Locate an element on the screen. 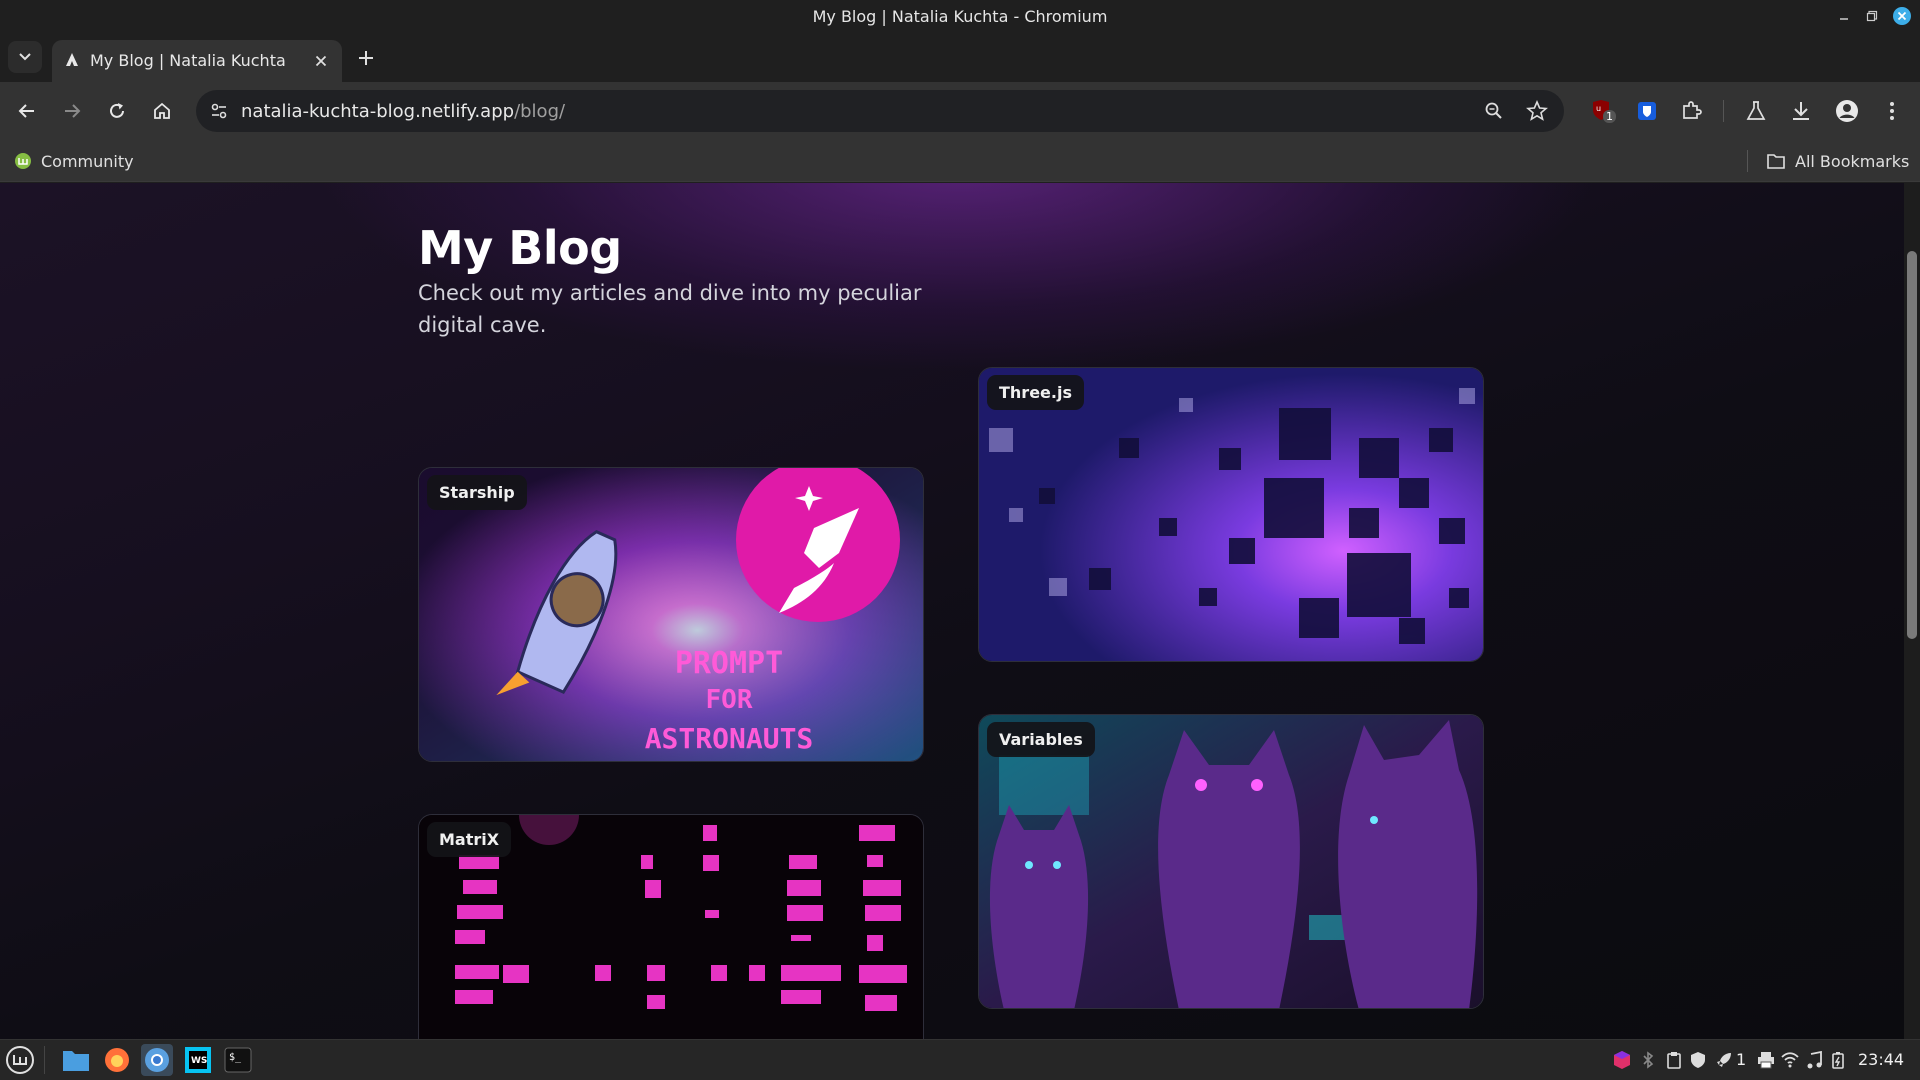 This screenshot has height=1080, width=1920. svg-text: u is located at coordinates (1598, 108).